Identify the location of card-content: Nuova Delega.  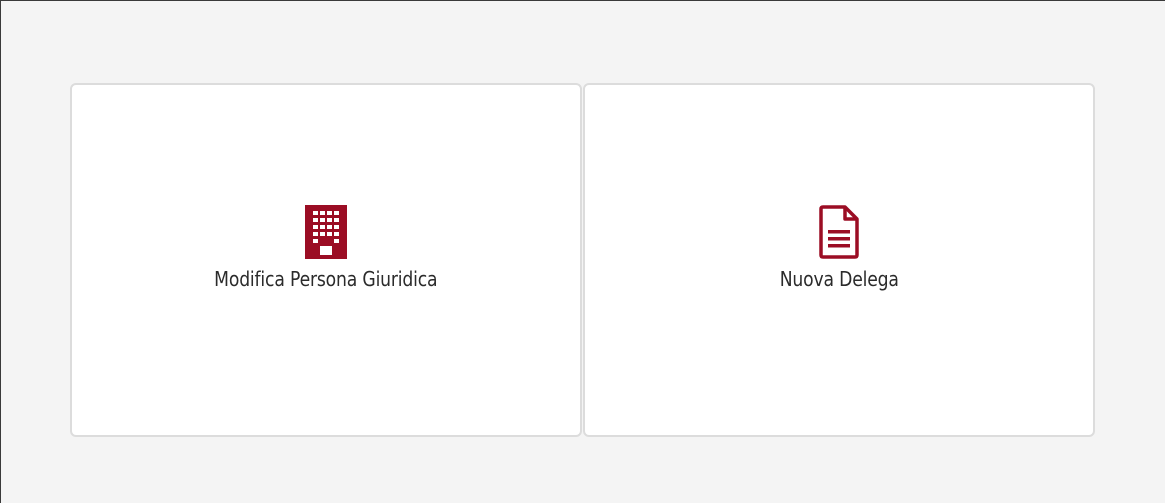
(839, 248).